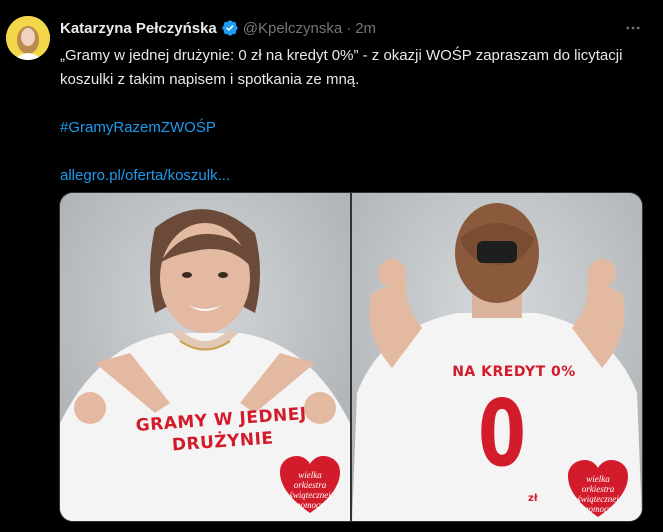 The width and height of the screenshot is (663, 532). Describe the element at coordinates (514, 372) in the screenshot. I see `shirt-print-back: NA KREDYT 0%` at that location.